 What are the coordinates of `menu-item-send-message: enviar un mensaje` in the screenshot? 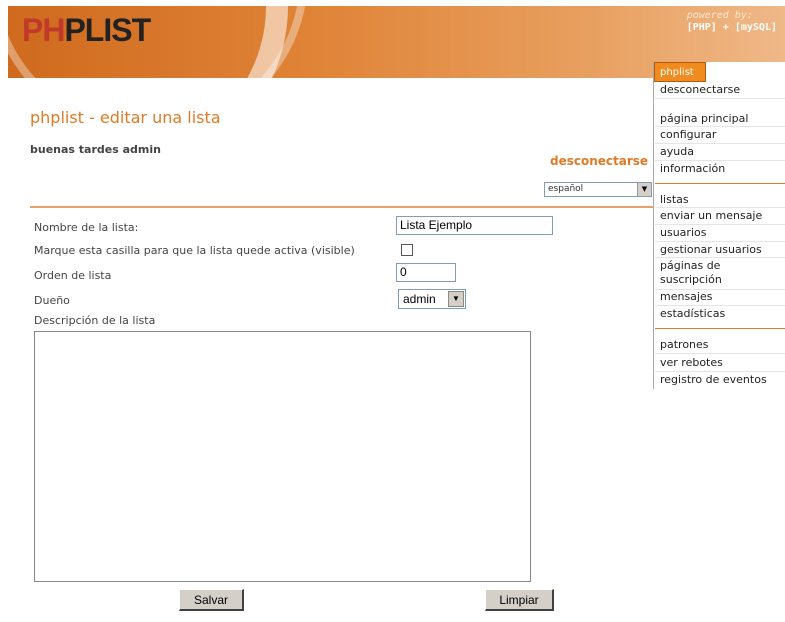 It's located at (711, 216).